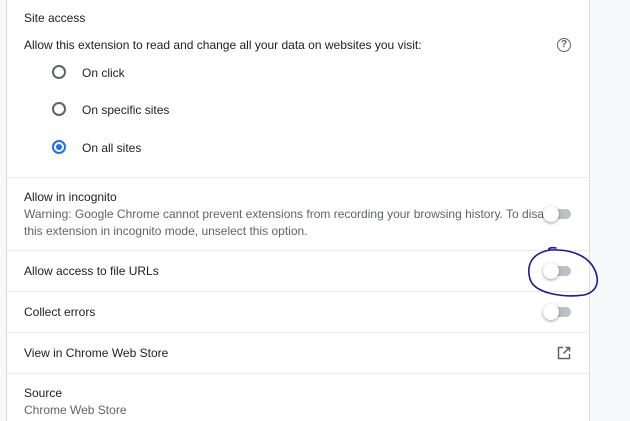 The height and width of the screenshot is (421, 630). What do you see at coordinates (43, 393) in the screenshot?
I see `source-title: Source` at bounding box center [43, 393].